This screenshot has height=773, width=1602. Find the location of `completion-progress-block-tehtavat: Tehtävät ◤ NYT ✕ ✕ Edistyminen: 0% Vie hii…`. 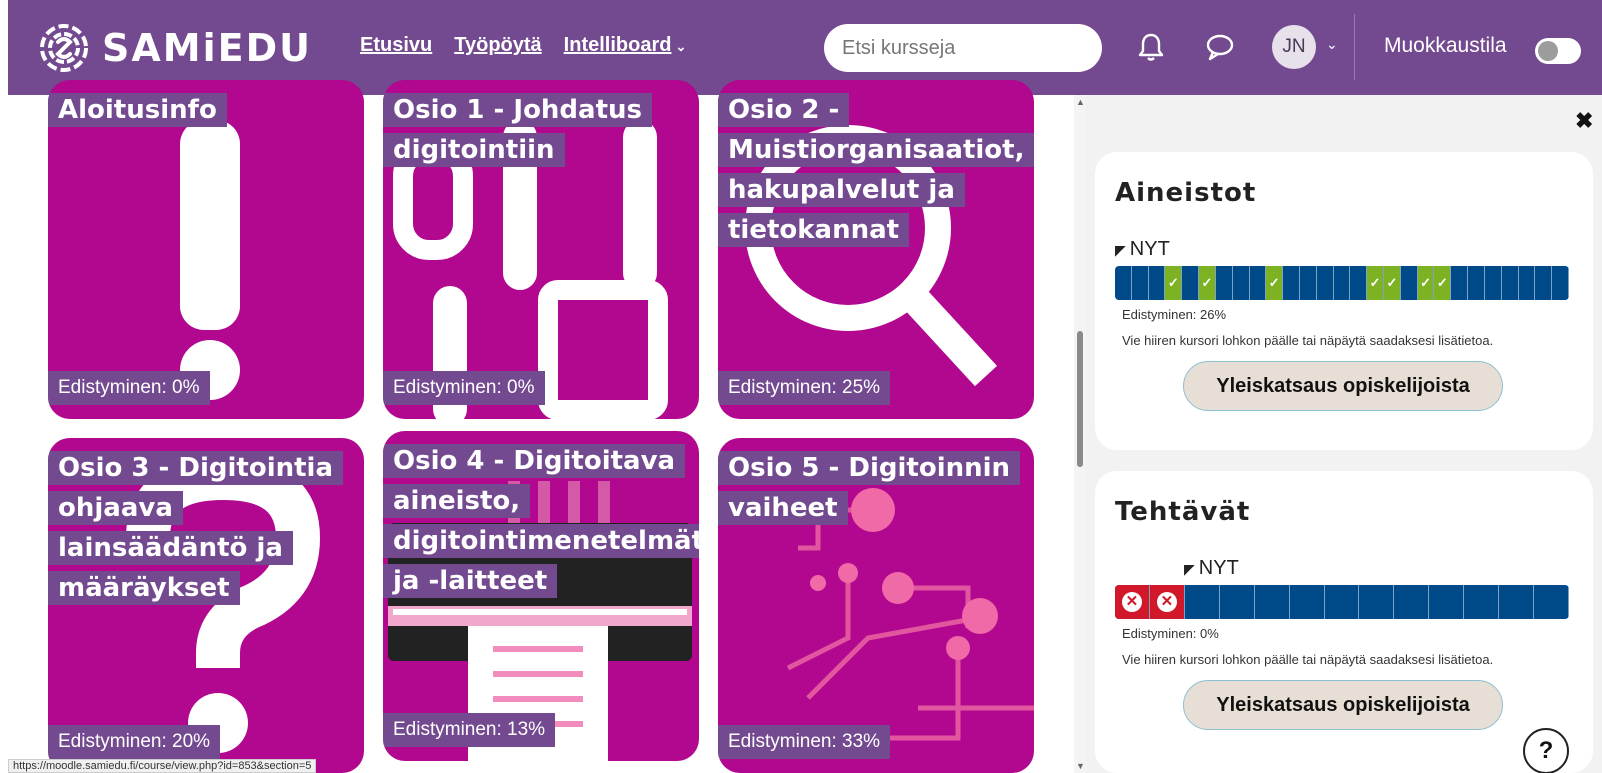

completion-progress-block-tehtavat: Tehtävät ◤ NYT ✕ ✕ Edistyminen: 0% Vie hii… is located at coordinates (1344, 622).